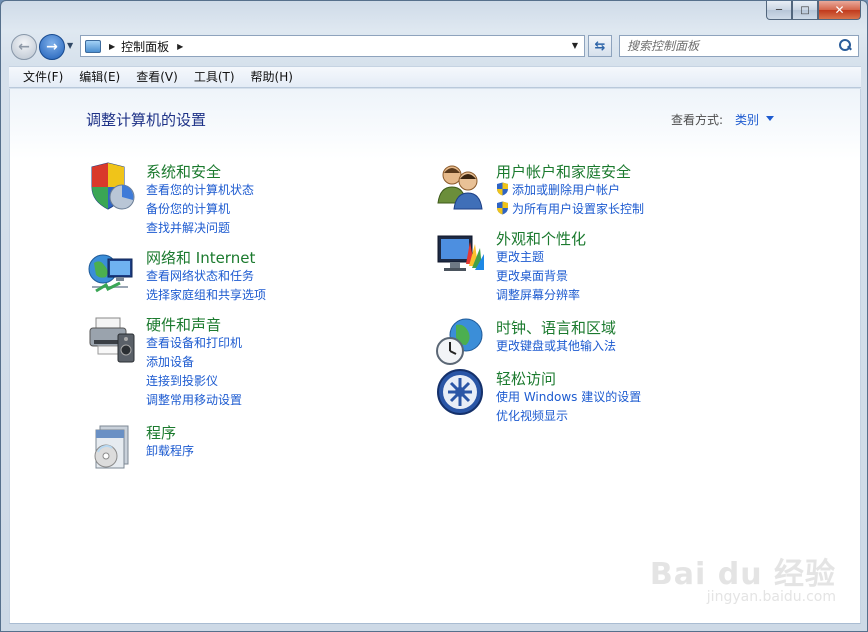 The width and height of the screenshot is (868, 632). Describe the element at coordinates (742, 574) in the screenshot. I see `watermark-logo: Bai du 经验` at that location.